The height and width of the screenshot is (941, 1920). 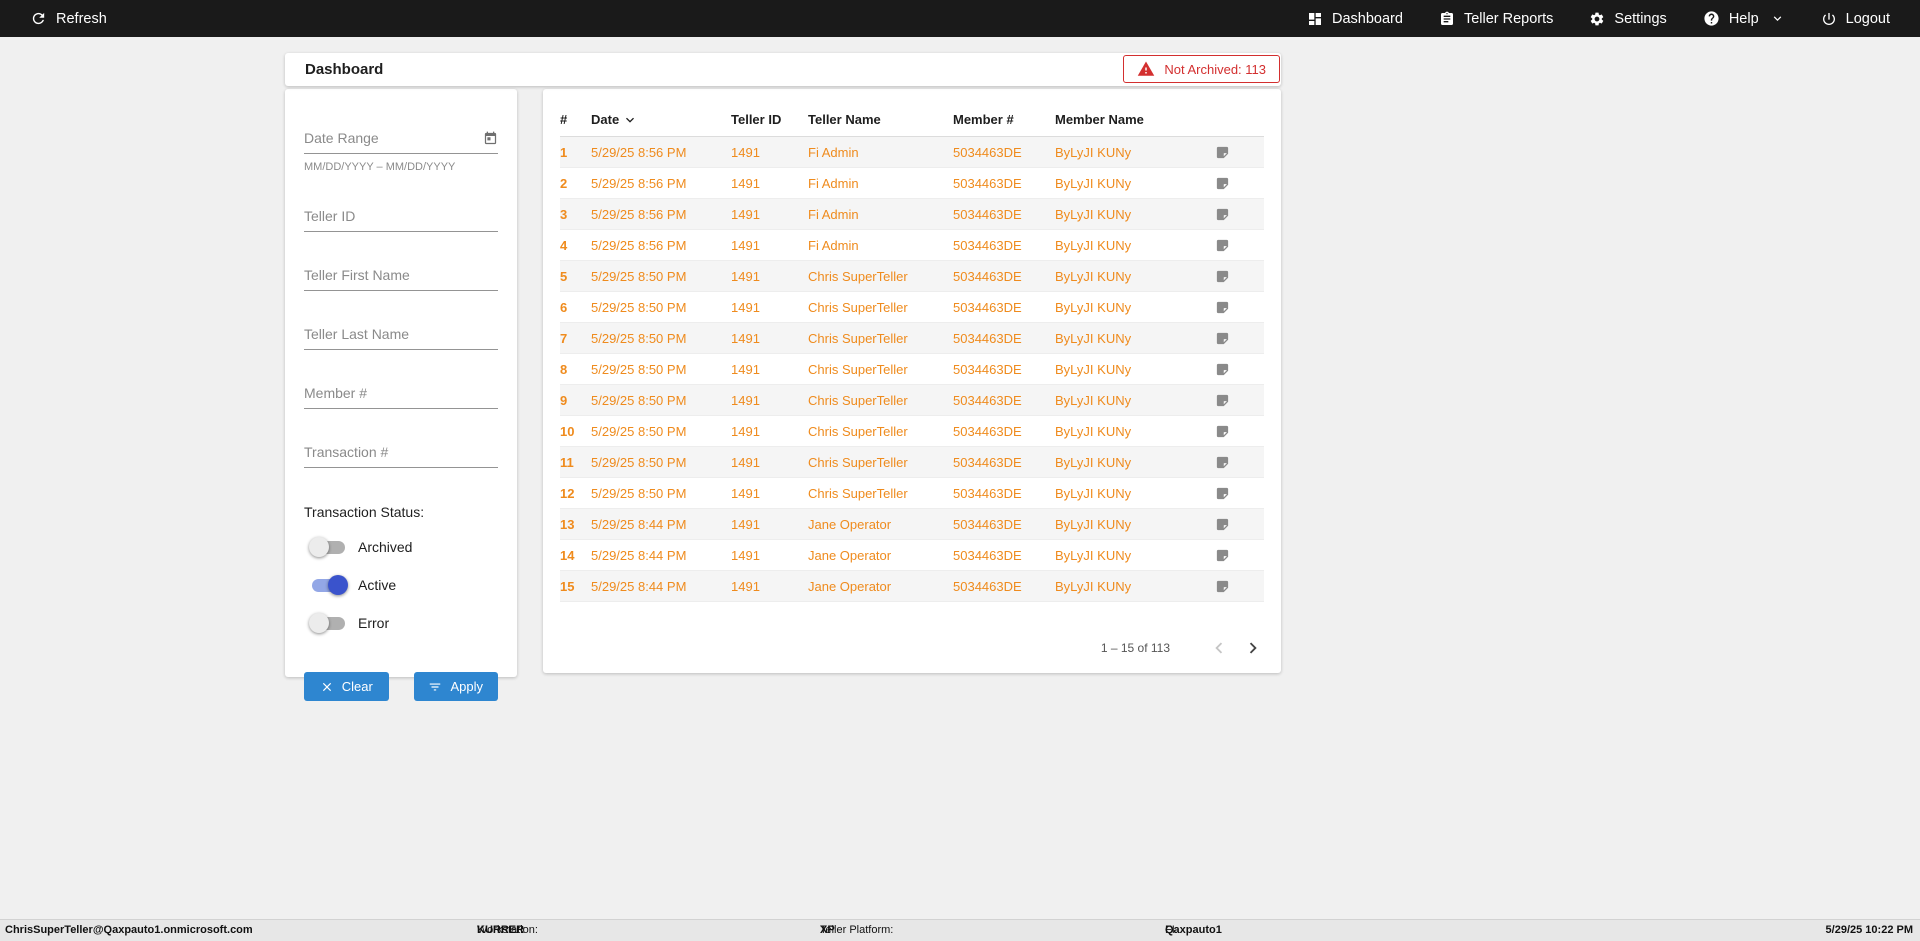 I want to click on archived-toggle, so click(x=327, y=546).